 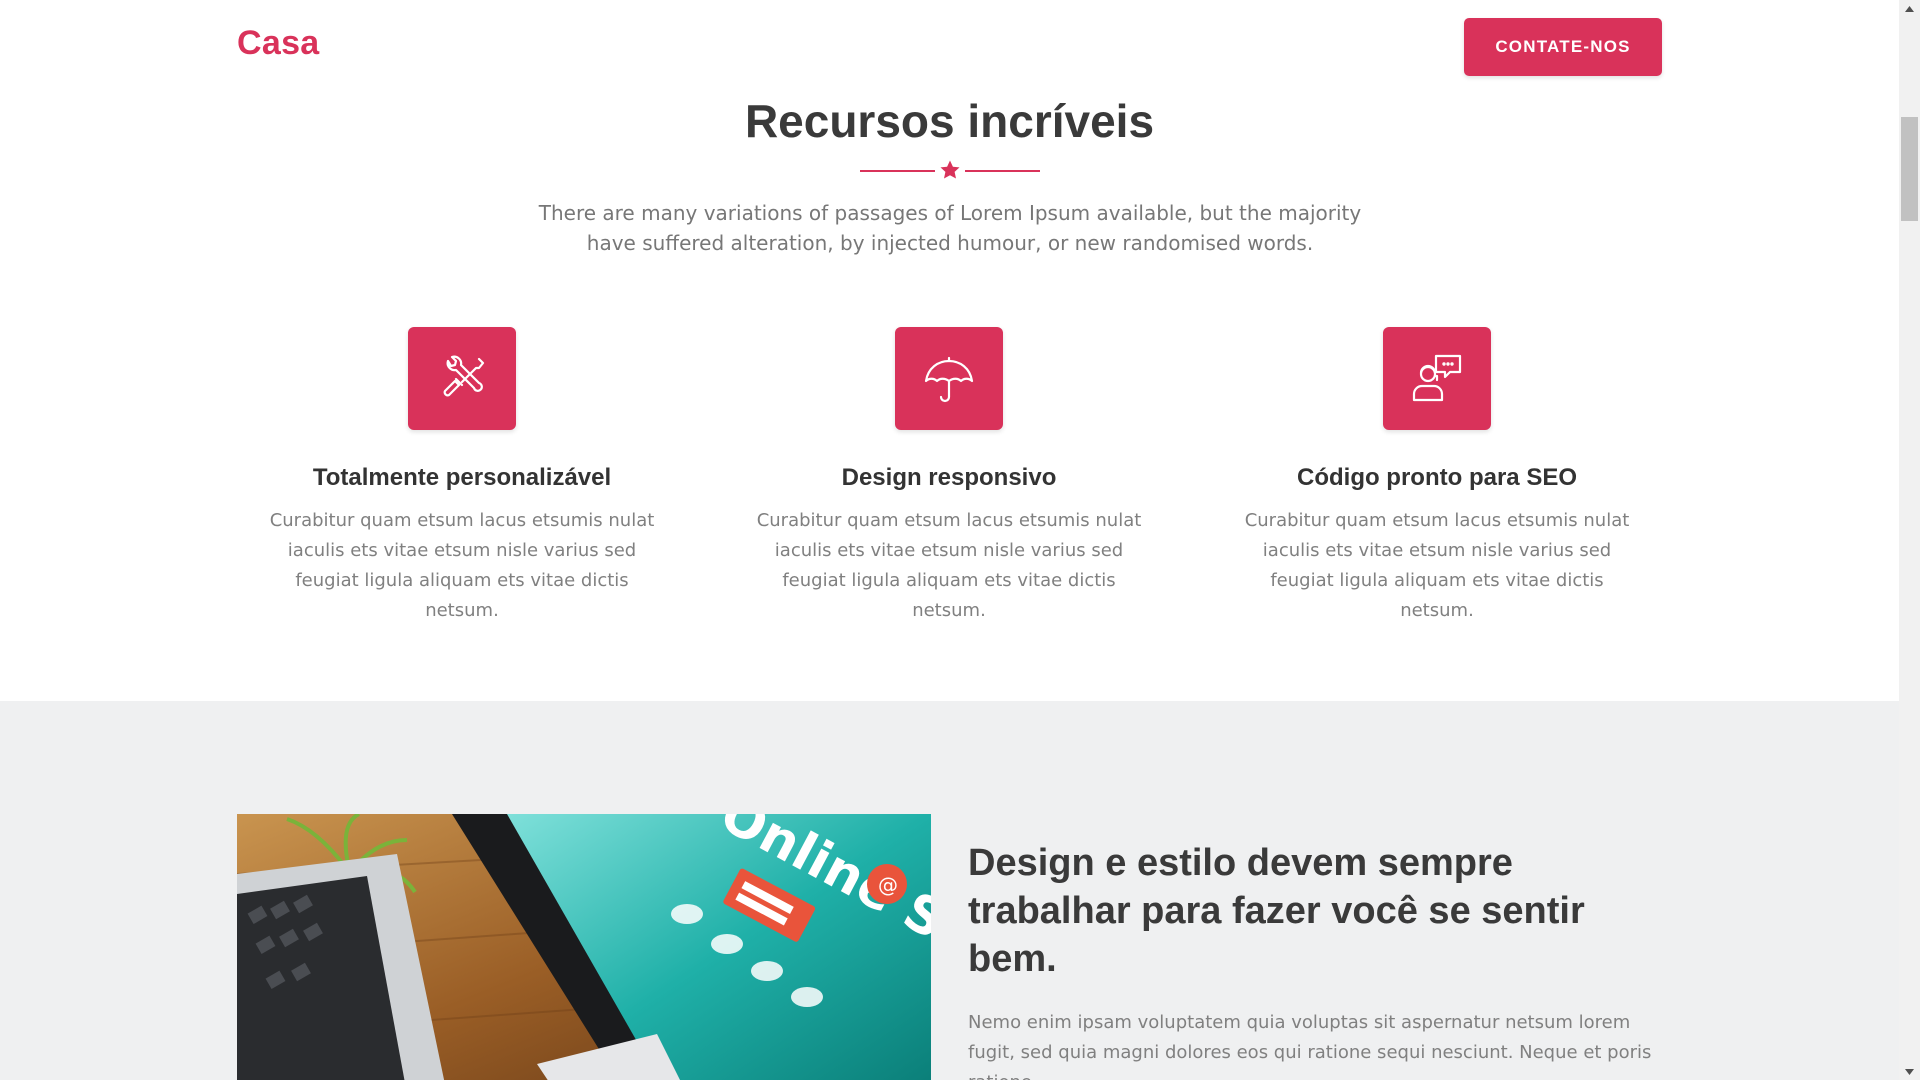 I want to click on online-shopping-image: Online Shopping @, so click(x=584, y=947).